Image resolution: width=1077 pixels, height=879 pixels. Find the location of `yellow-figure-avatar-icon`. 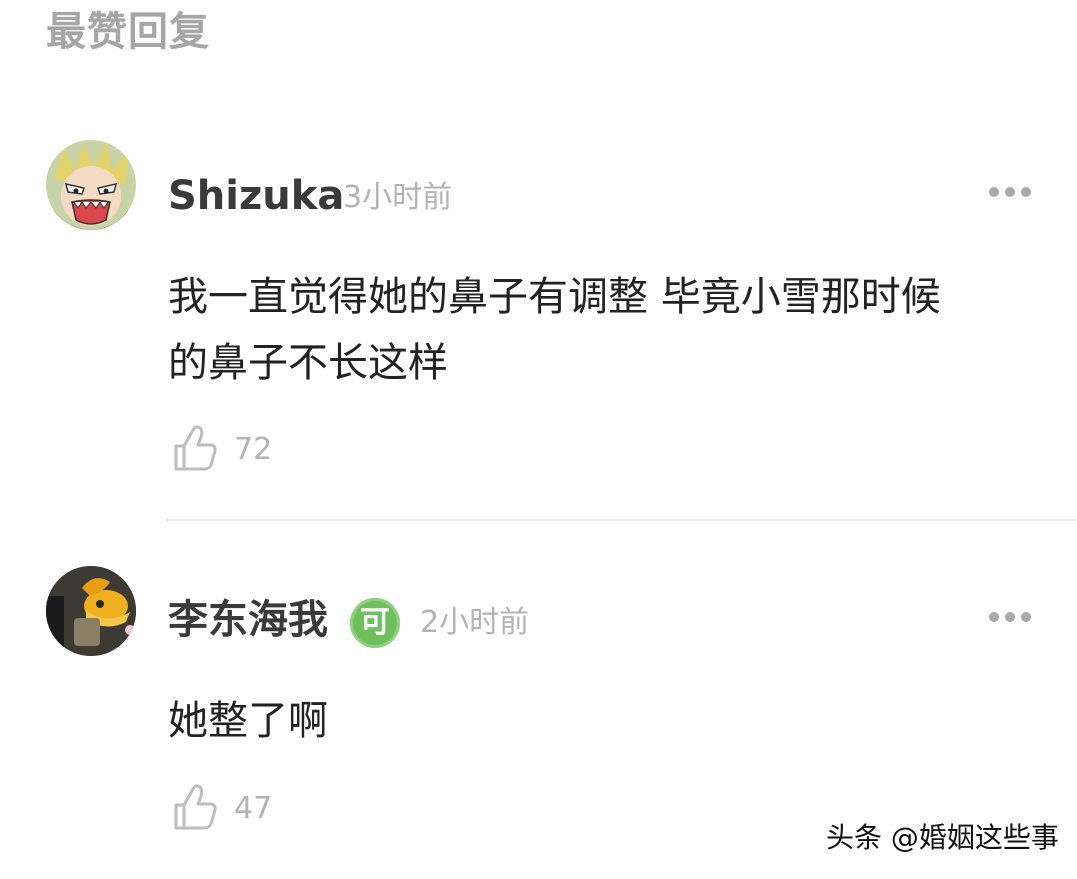

yellow-figure-avatar-icon is located at coordinates (91, 611).